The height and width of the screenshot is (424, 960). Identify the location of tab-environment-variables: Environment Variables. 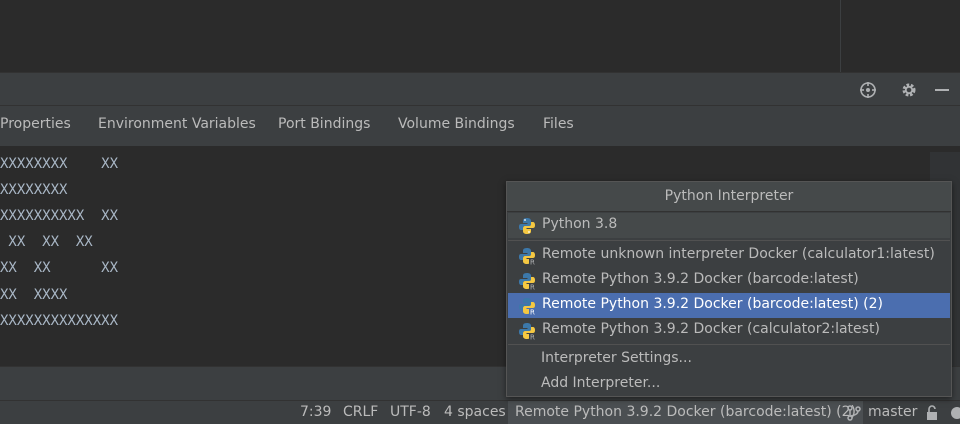
(177, 124).